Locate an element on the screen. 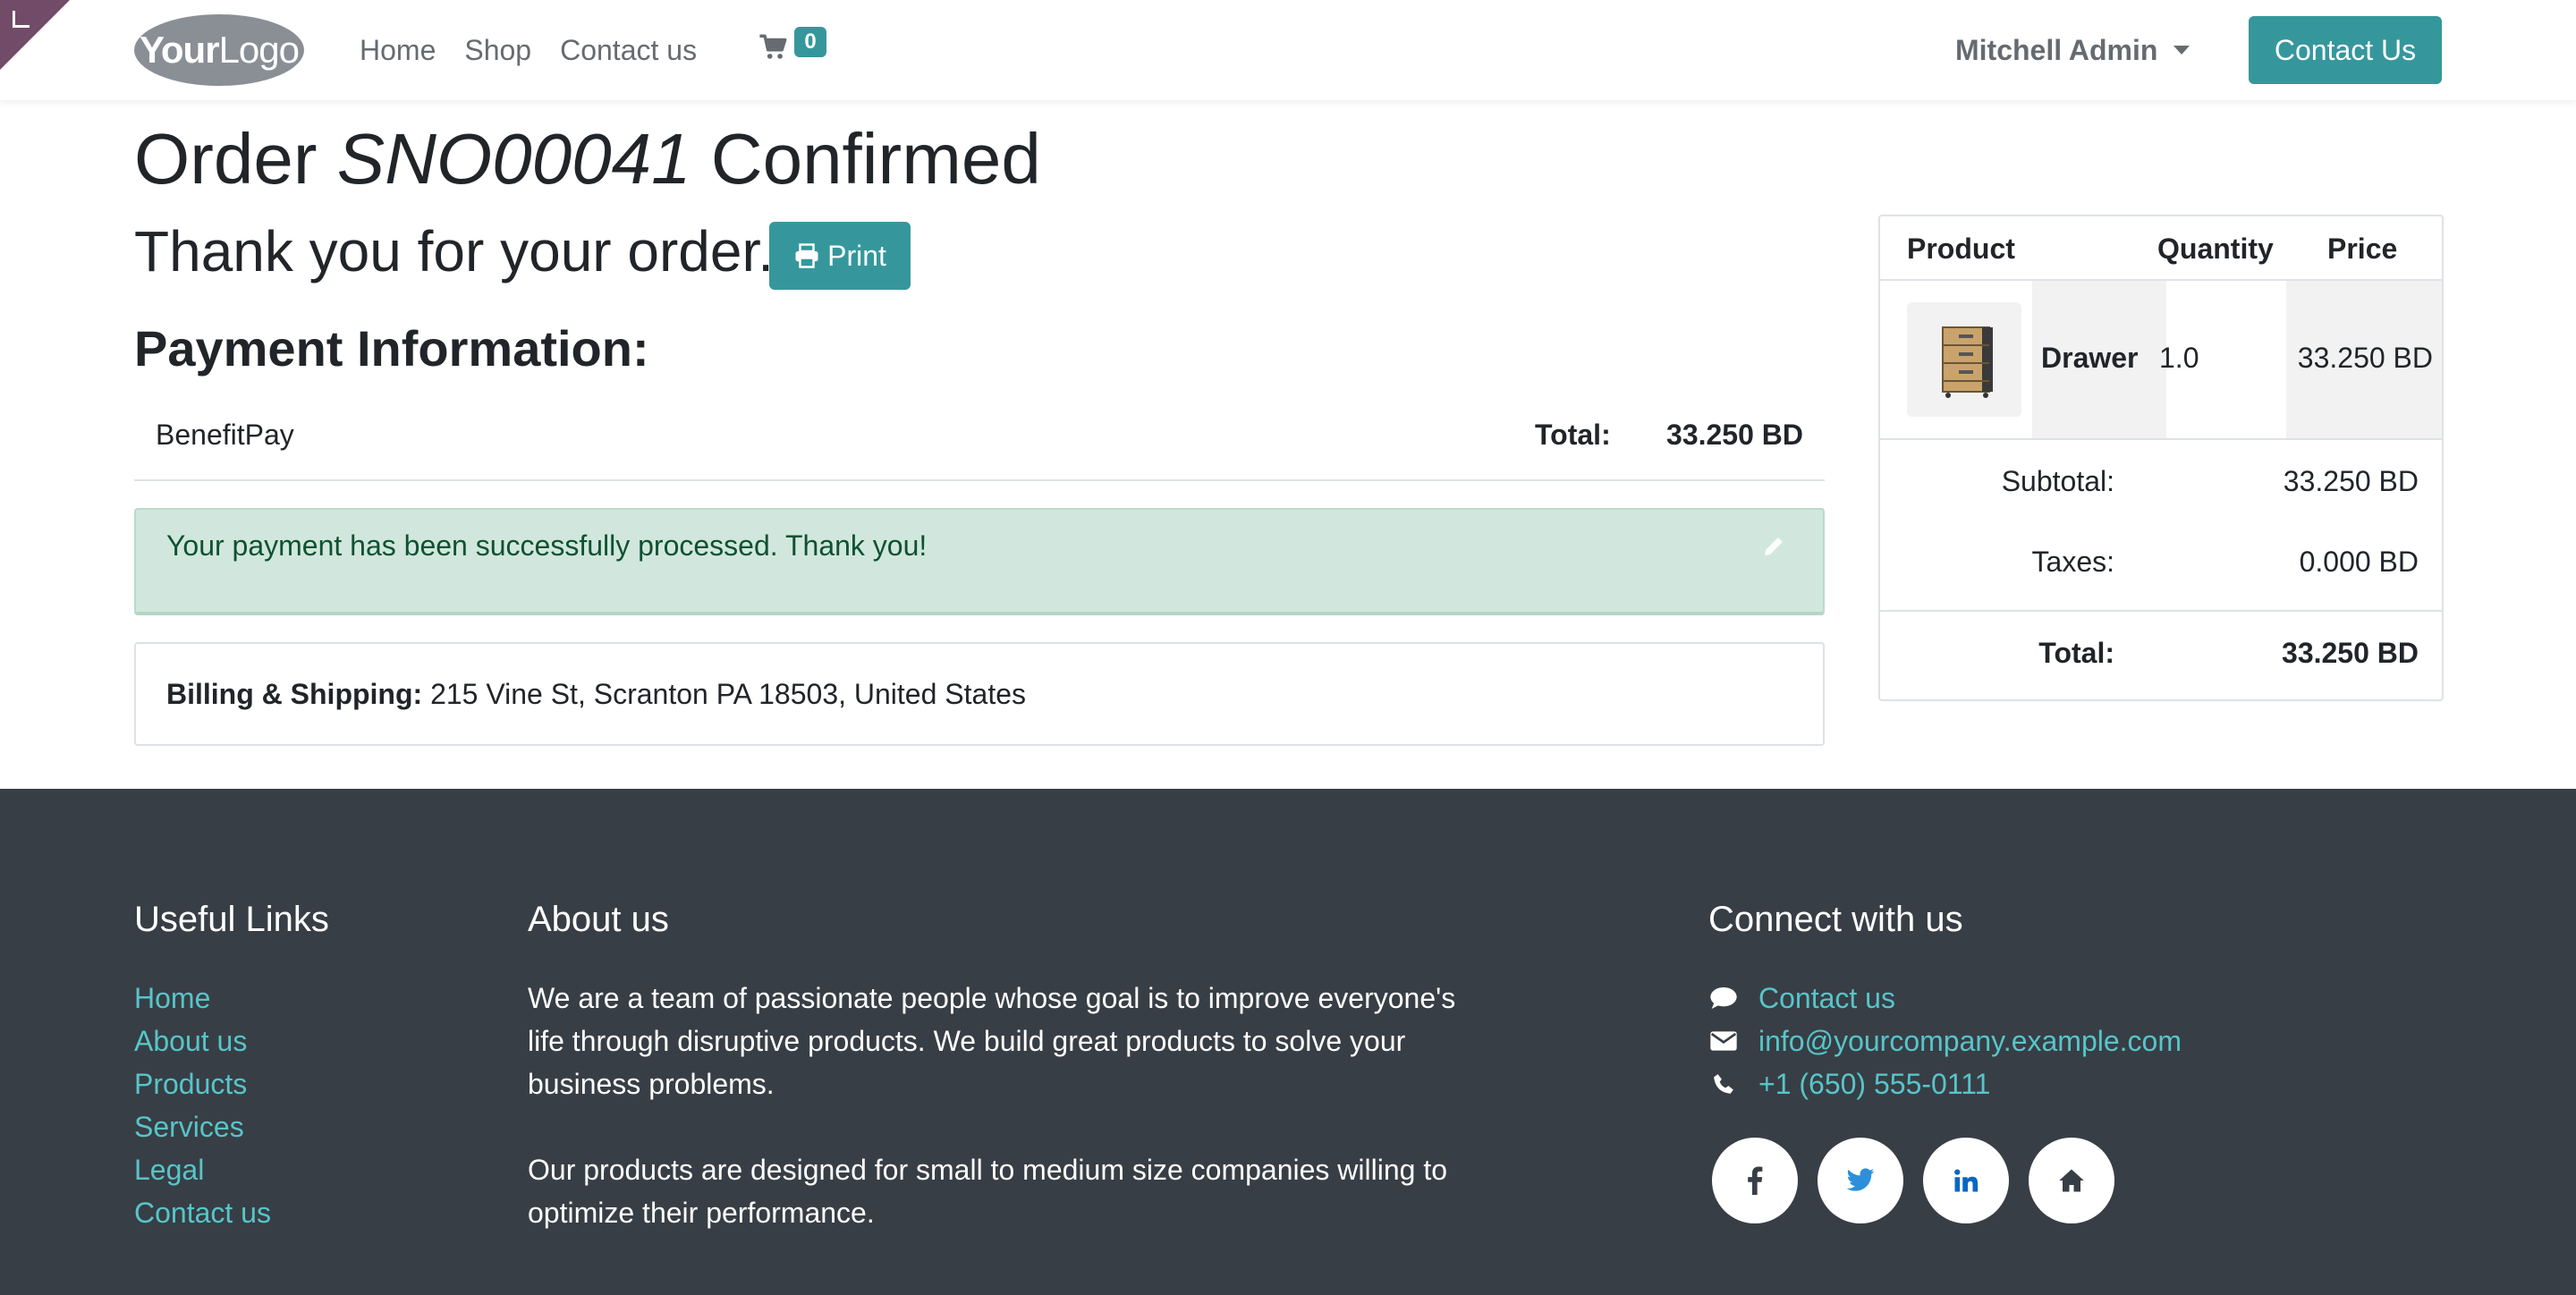 The width and height of the screenshot is (2576, 1295). payment-method: BenefitPay is located at coordinates (225, 435).